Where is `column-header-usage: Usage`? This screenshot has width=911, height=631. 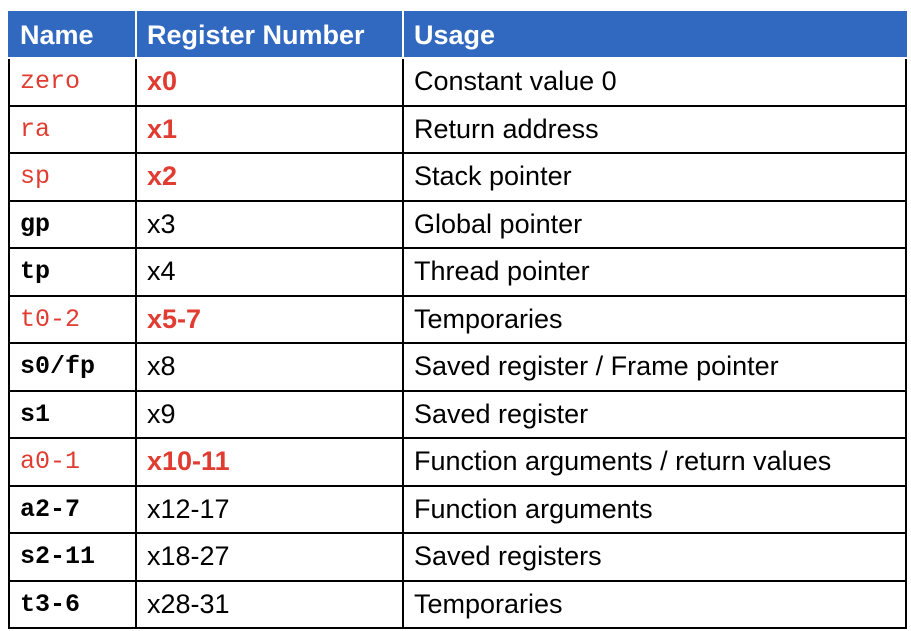 column-header-usage: Usage is located at coordinates (654, 35).